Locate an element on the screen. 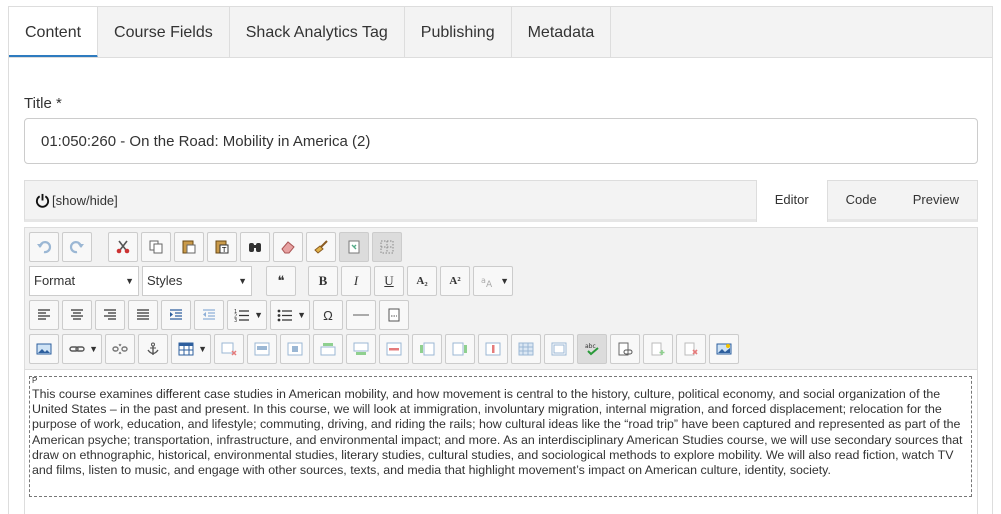 This screenshot has width=1001, height=514. page-link-icon is located at coordinates (625, 349).